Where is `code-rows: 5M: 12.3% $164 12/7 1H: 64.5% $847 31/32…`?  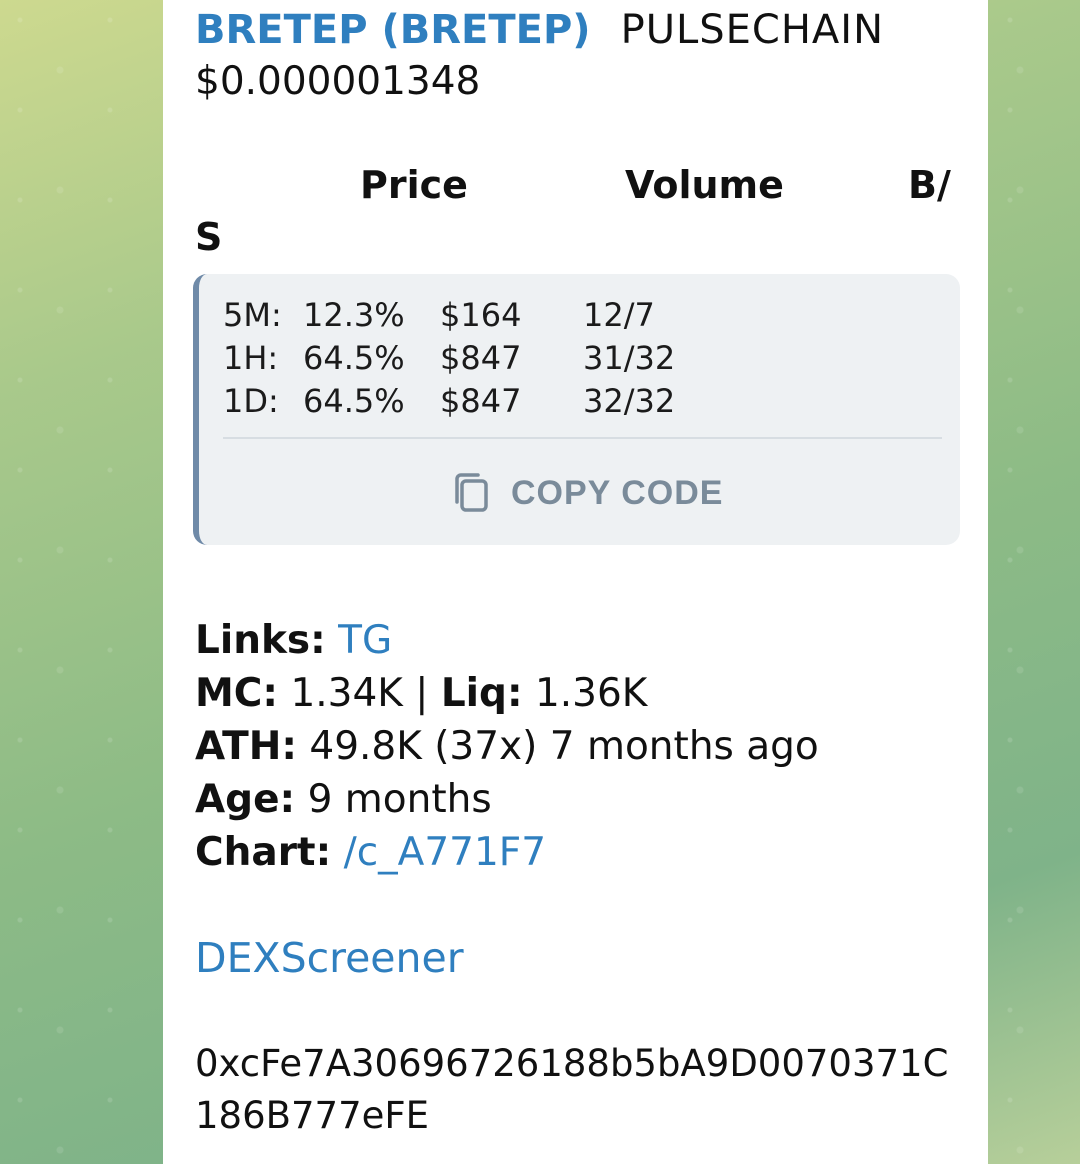
code-rows: 5M: 12.3% $164 12/7 1H: 64.5% $847 31/32… is located at coordinates (573, 358).